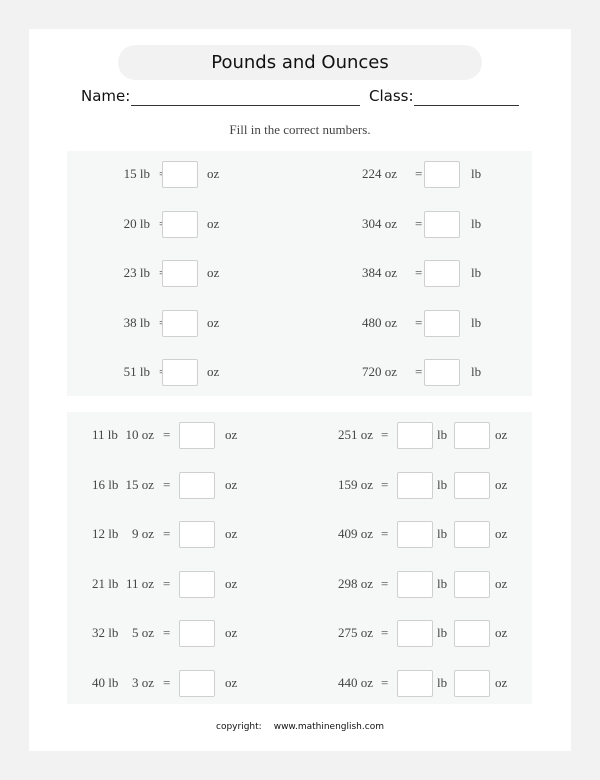 The height and width of the screenshot is (780, 600). Describe the element at coordinates (355, 533) in the screenshot. I see `given-value: 409 oz` at that location.